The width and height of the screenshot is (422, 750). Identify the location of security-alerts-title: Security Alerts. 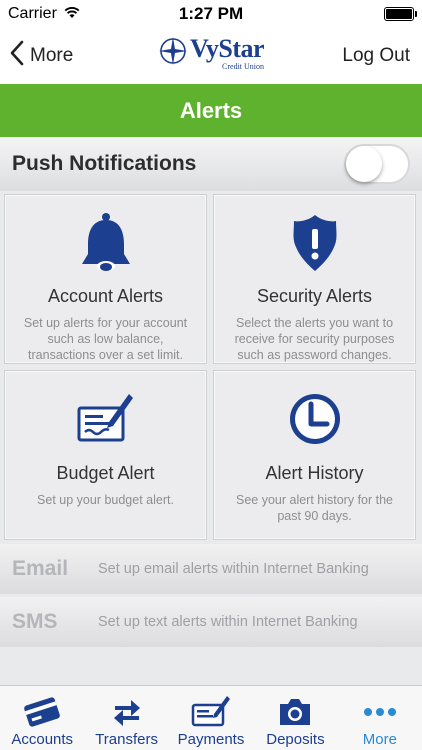
(314, 296).